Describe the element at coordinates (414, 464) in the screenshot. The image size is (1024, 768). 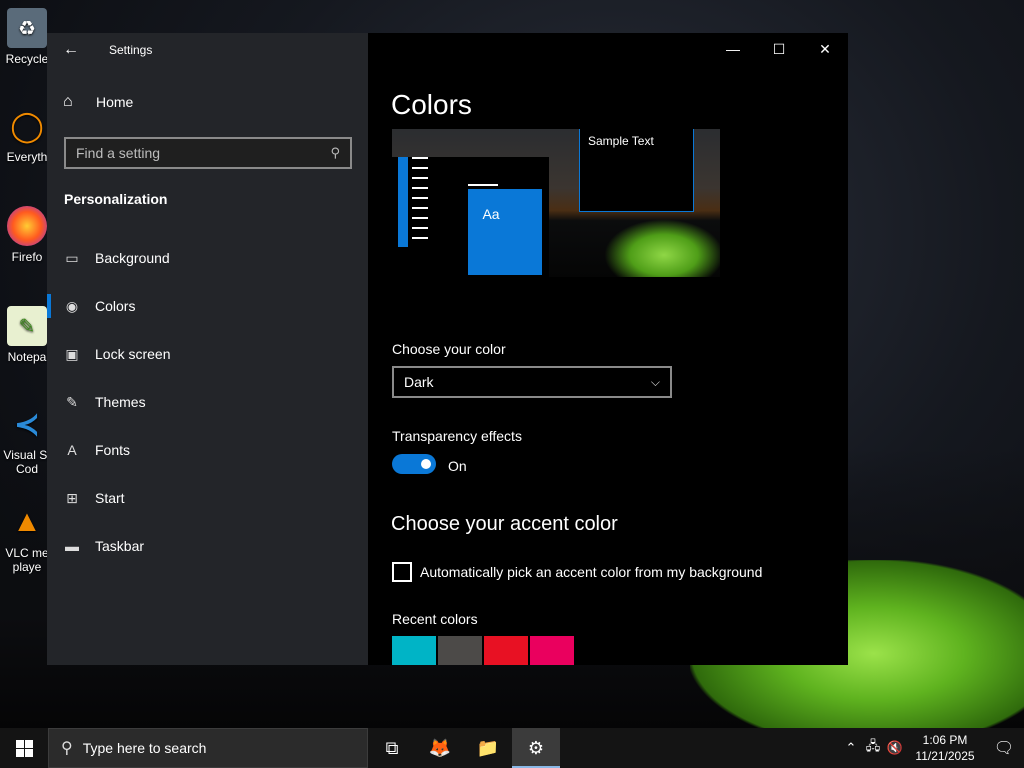
I see `transparency-toggle` at that location.